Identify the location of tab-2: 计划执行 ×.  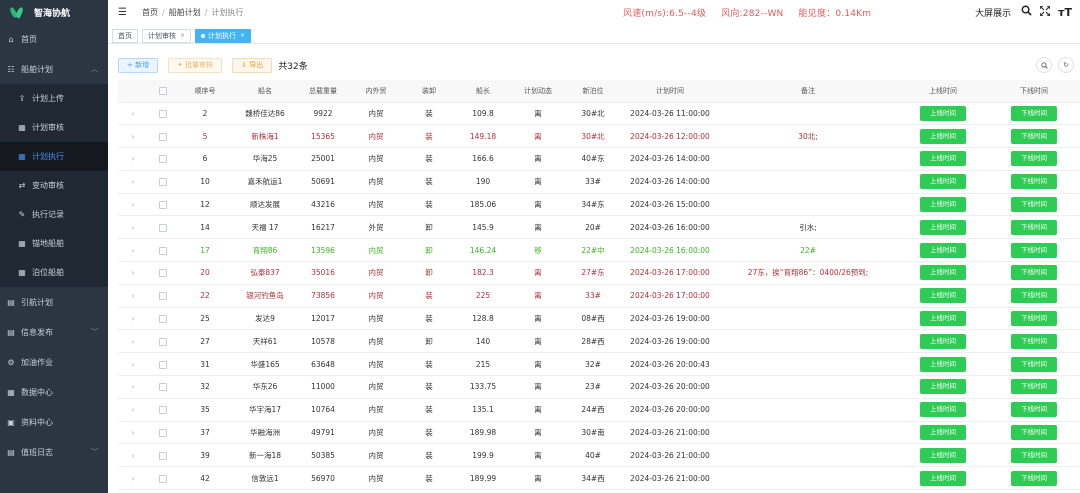
(223, 35).